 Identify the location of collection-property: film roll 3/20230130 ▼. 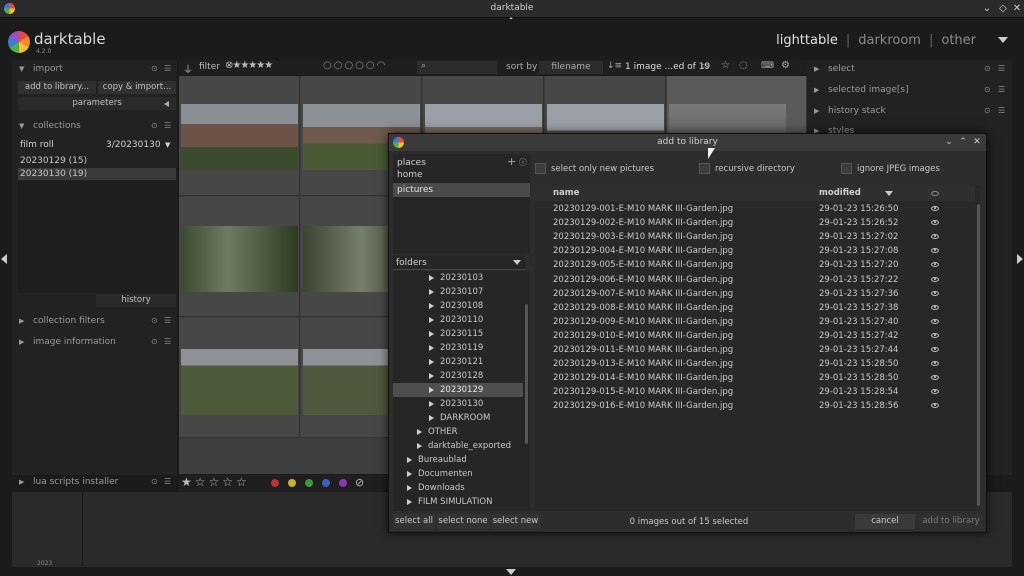
(97, 145).